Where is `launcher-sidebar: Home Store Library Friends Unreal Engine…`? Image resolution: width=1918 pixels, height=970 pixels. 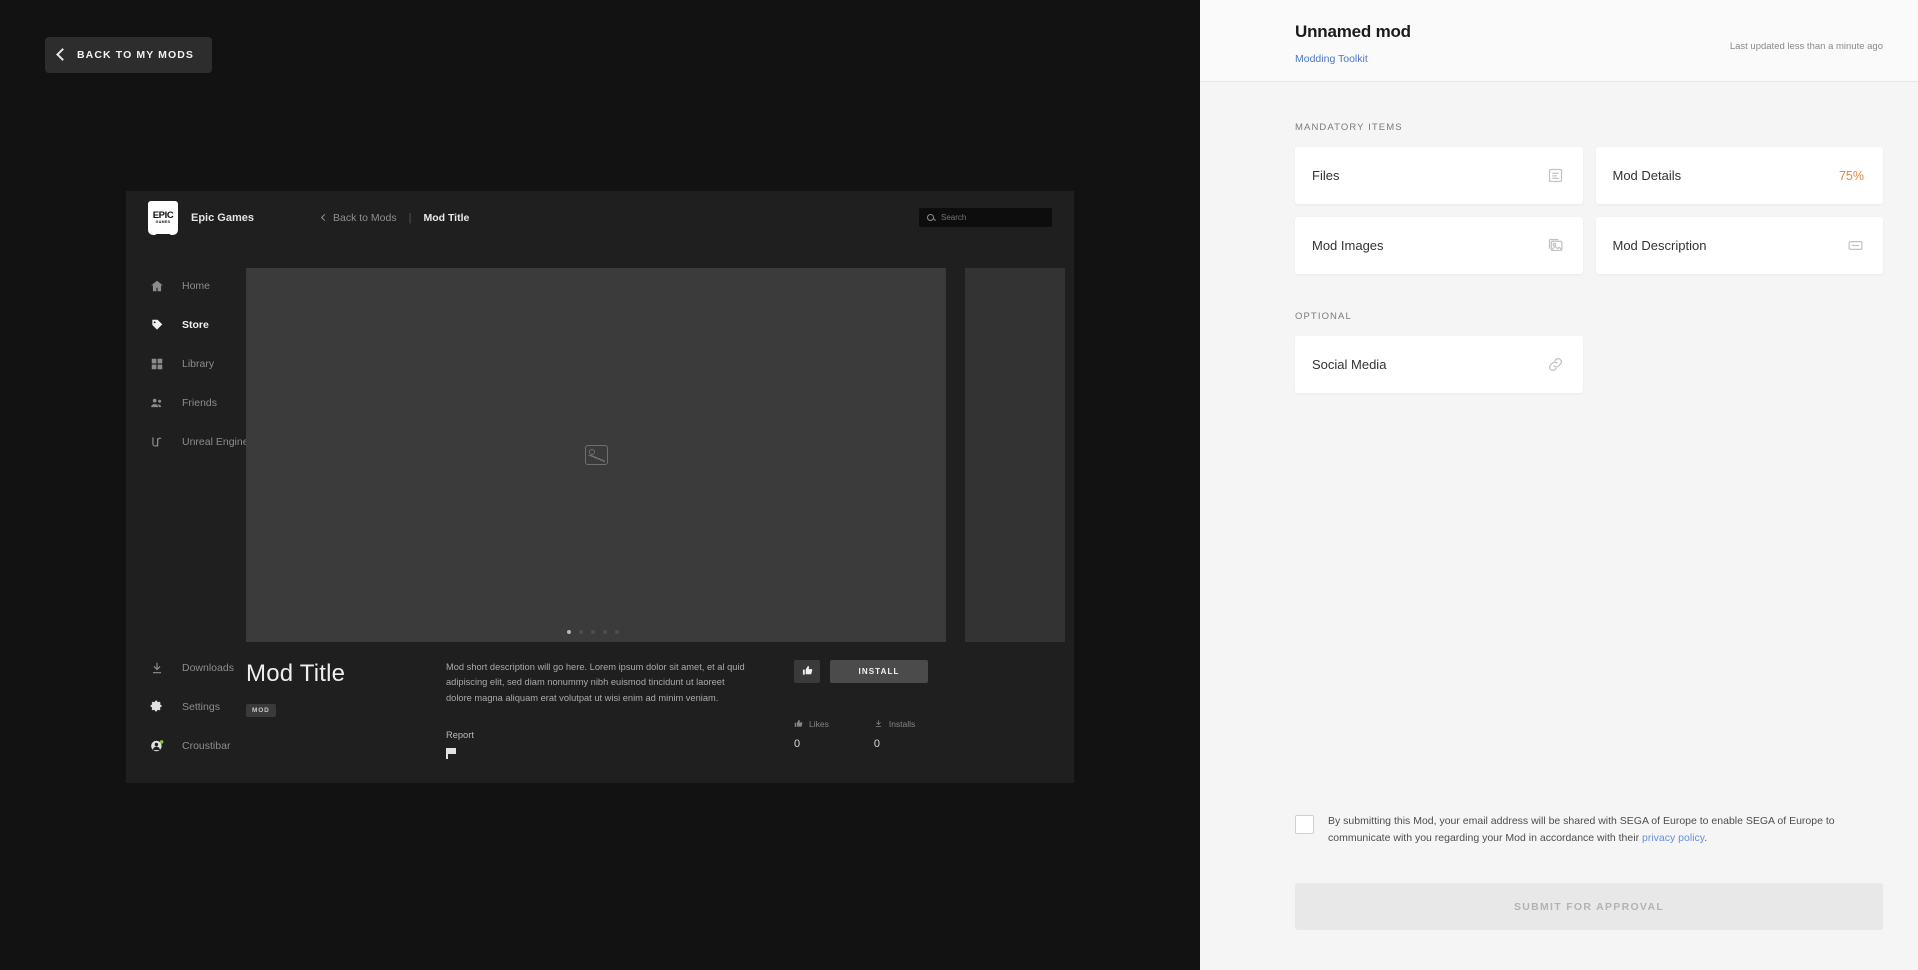 launcher-sidebar: Home Store Library Friends Unreal Engine… is located at coordinates (187, 513).